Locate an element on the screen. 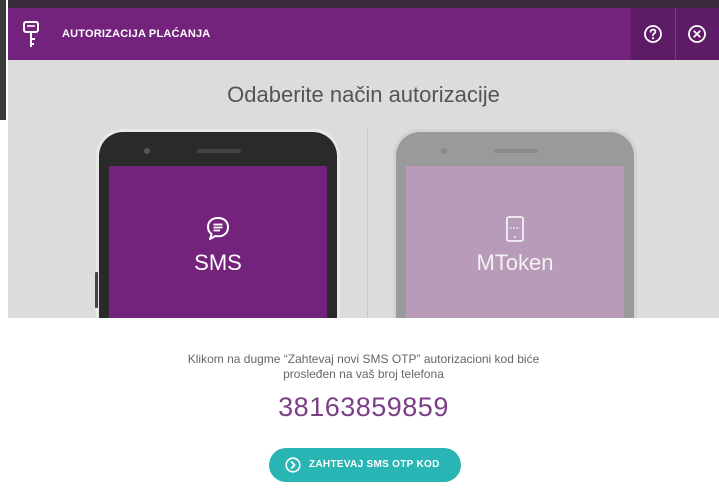 The height and width of the screenshot is (504, 719). phone-number: 38163859859 is located at coordinates (363, 407).